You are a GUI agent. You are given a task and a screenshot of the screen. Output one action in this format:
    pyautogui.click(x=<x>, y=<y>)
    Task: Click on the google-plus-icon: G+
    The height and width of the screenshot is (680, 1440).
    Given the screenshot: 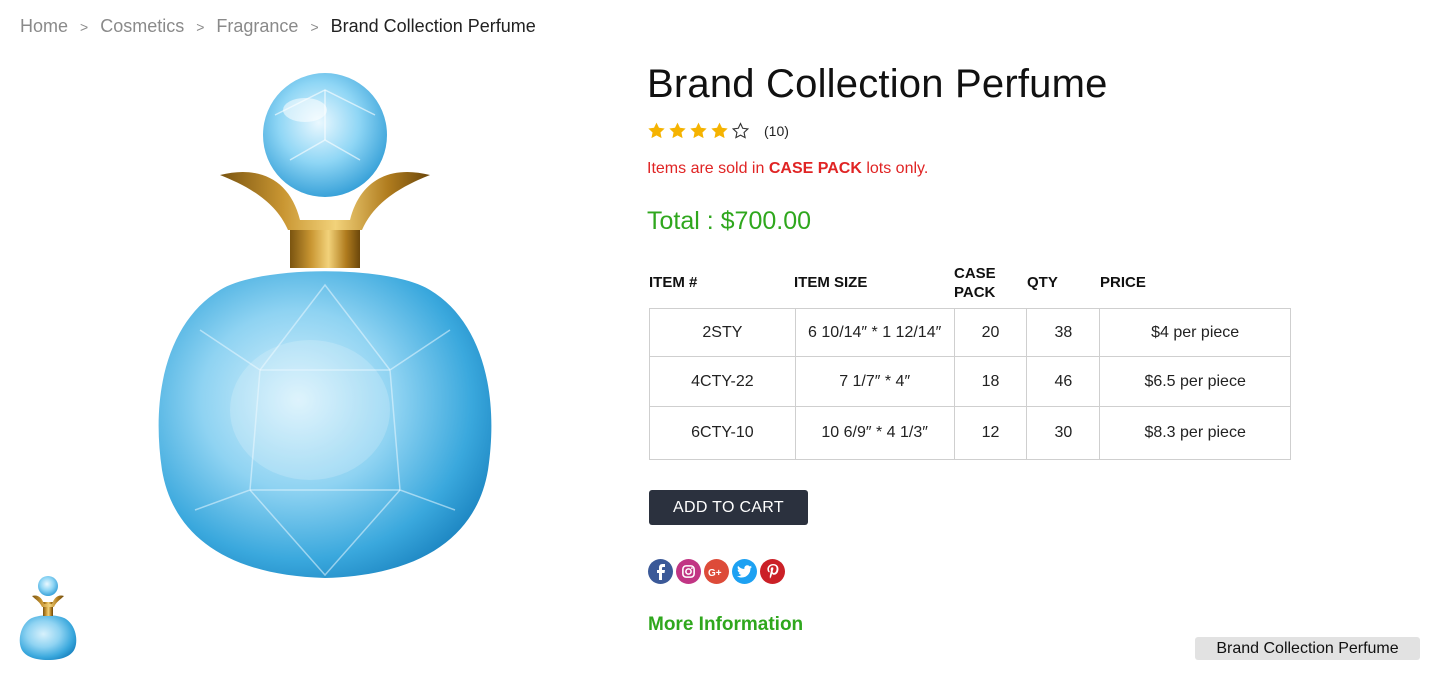 What is the action you would take?
    pyautogui.click(x=716, y=571)
    